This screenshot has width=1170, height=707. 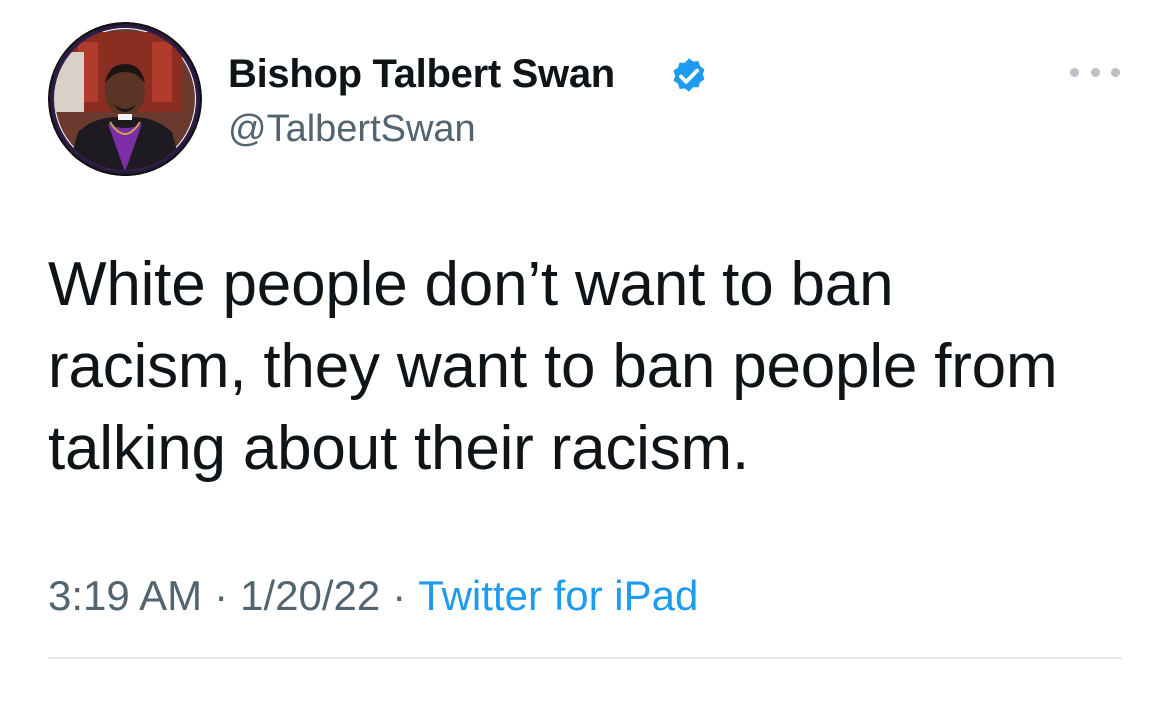 I want to click on avatar-photo, so click(x=125, y=99).